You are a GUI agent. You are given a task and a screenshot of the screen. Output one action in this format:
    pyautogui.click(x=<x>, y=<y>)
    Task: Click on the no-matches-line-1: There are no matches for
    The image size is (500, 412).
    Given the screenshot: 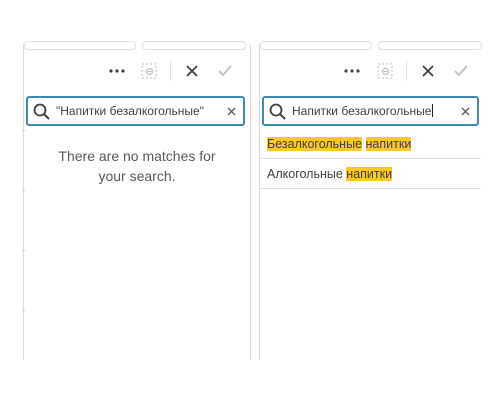 What is the action you would take?
    pyautogui.click(x=137, y=156)
    